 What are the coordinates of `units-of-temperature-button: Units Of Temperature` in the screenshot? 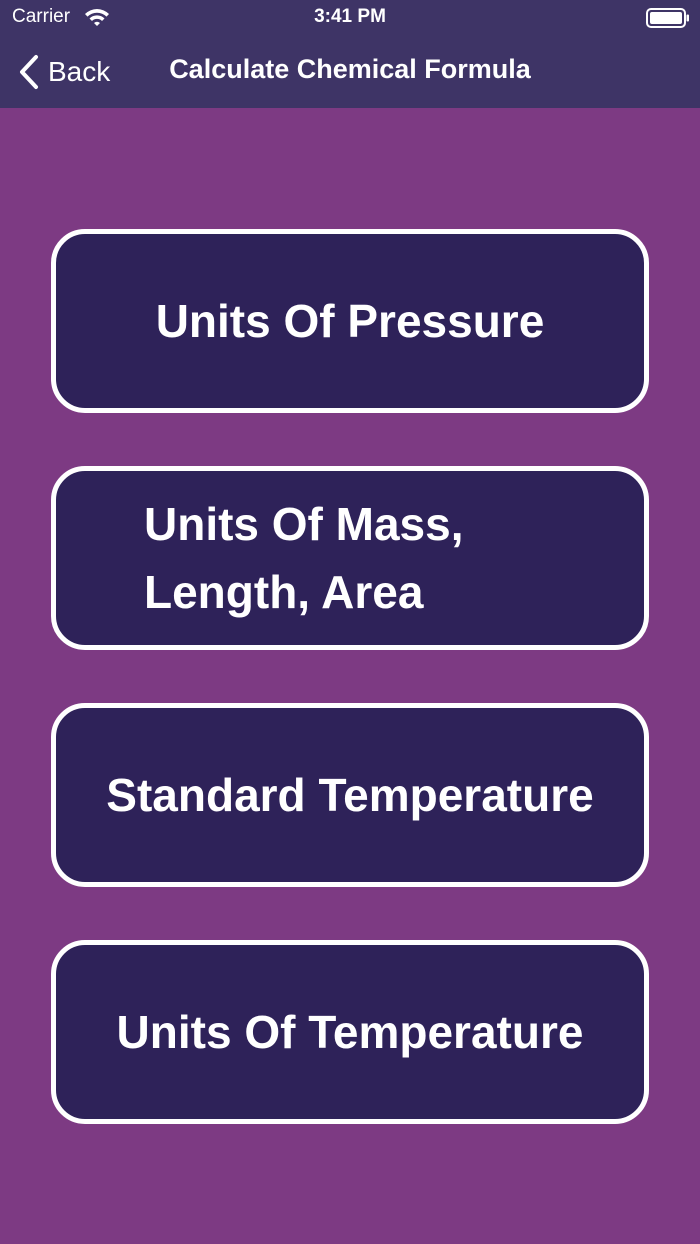 It's located at (350, 1032).